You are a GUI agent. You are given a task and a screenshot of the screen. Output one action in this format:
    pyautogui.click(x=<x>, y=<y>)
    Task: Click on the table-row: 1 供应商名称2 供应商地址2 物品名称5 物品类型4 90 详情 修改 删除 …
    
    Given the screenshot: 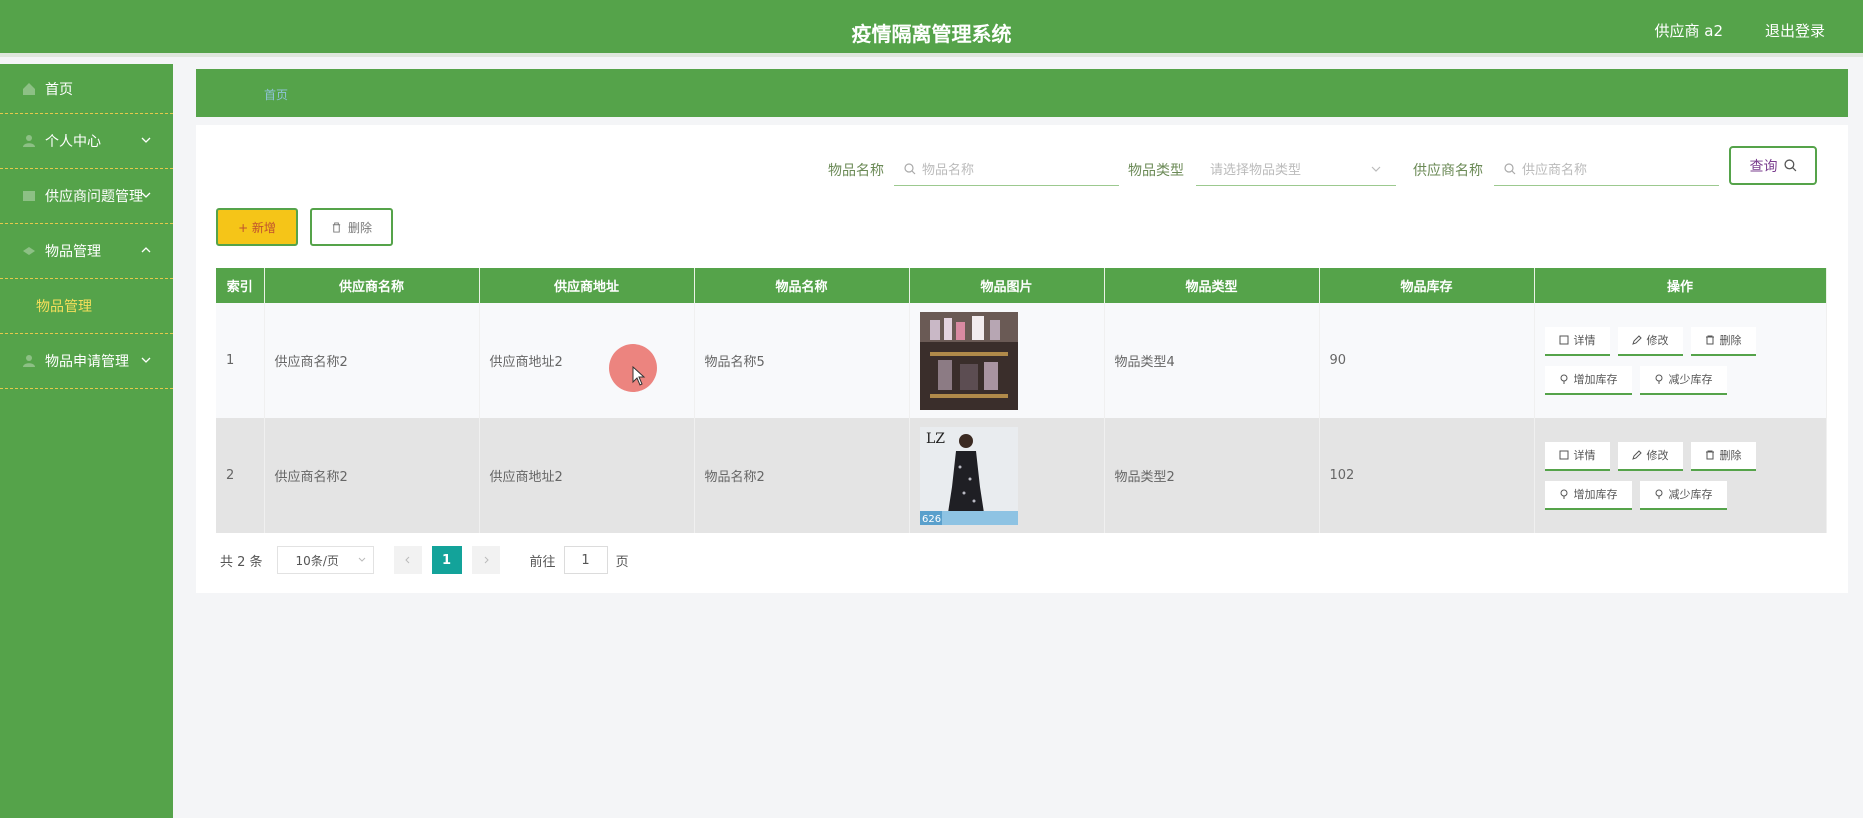 What is the action you would take?
    pyautogui.click(x=1021, y=360)
    